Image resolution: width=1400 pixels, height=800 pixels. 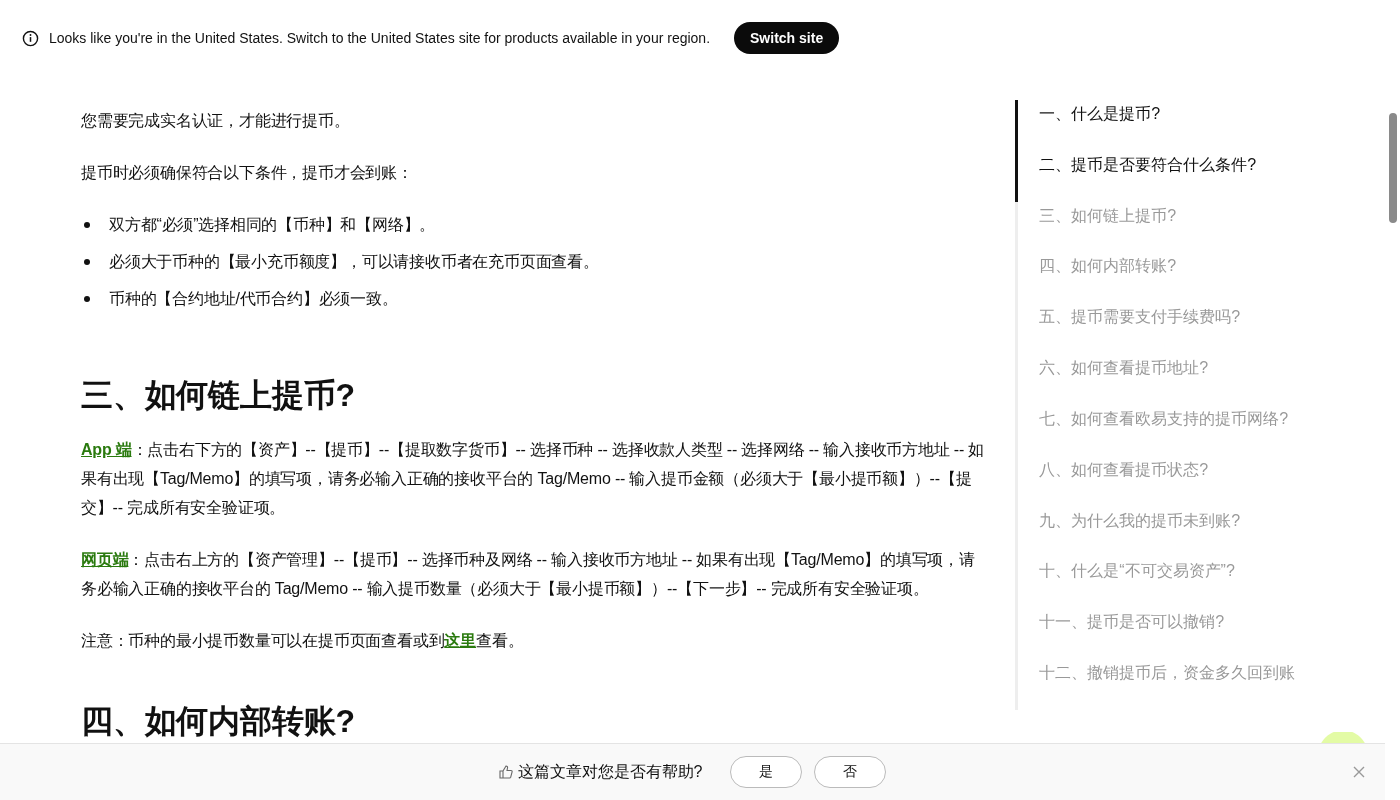 What do you see at coordinates (505, 771) in the screenshot?
I see `thumbs-up-icon` at bounding box center [505, 771].